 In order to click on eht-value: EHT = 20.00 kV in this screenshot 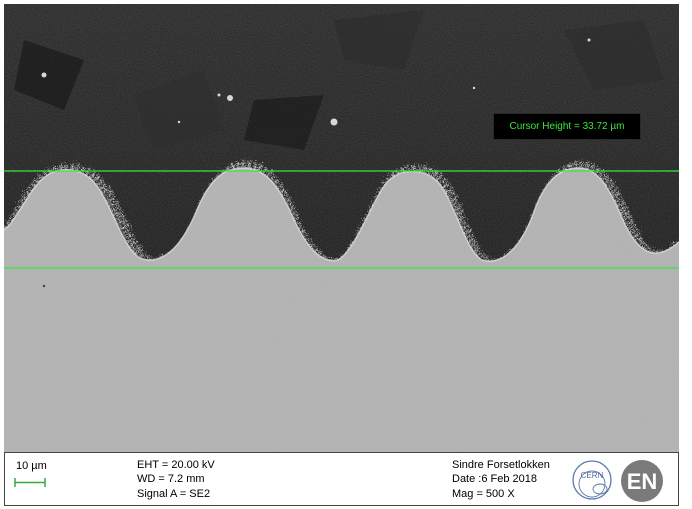, I will do `click(176, 465)`.